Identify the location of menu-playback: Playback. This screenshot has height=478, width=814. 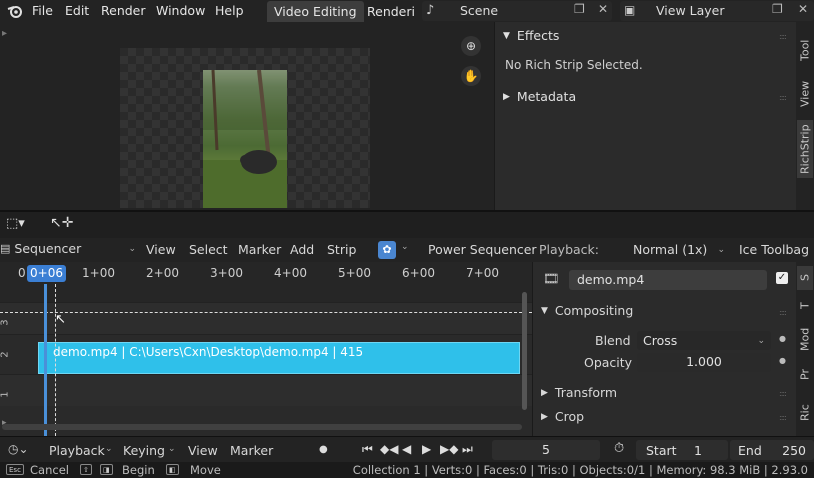
(77, 450).